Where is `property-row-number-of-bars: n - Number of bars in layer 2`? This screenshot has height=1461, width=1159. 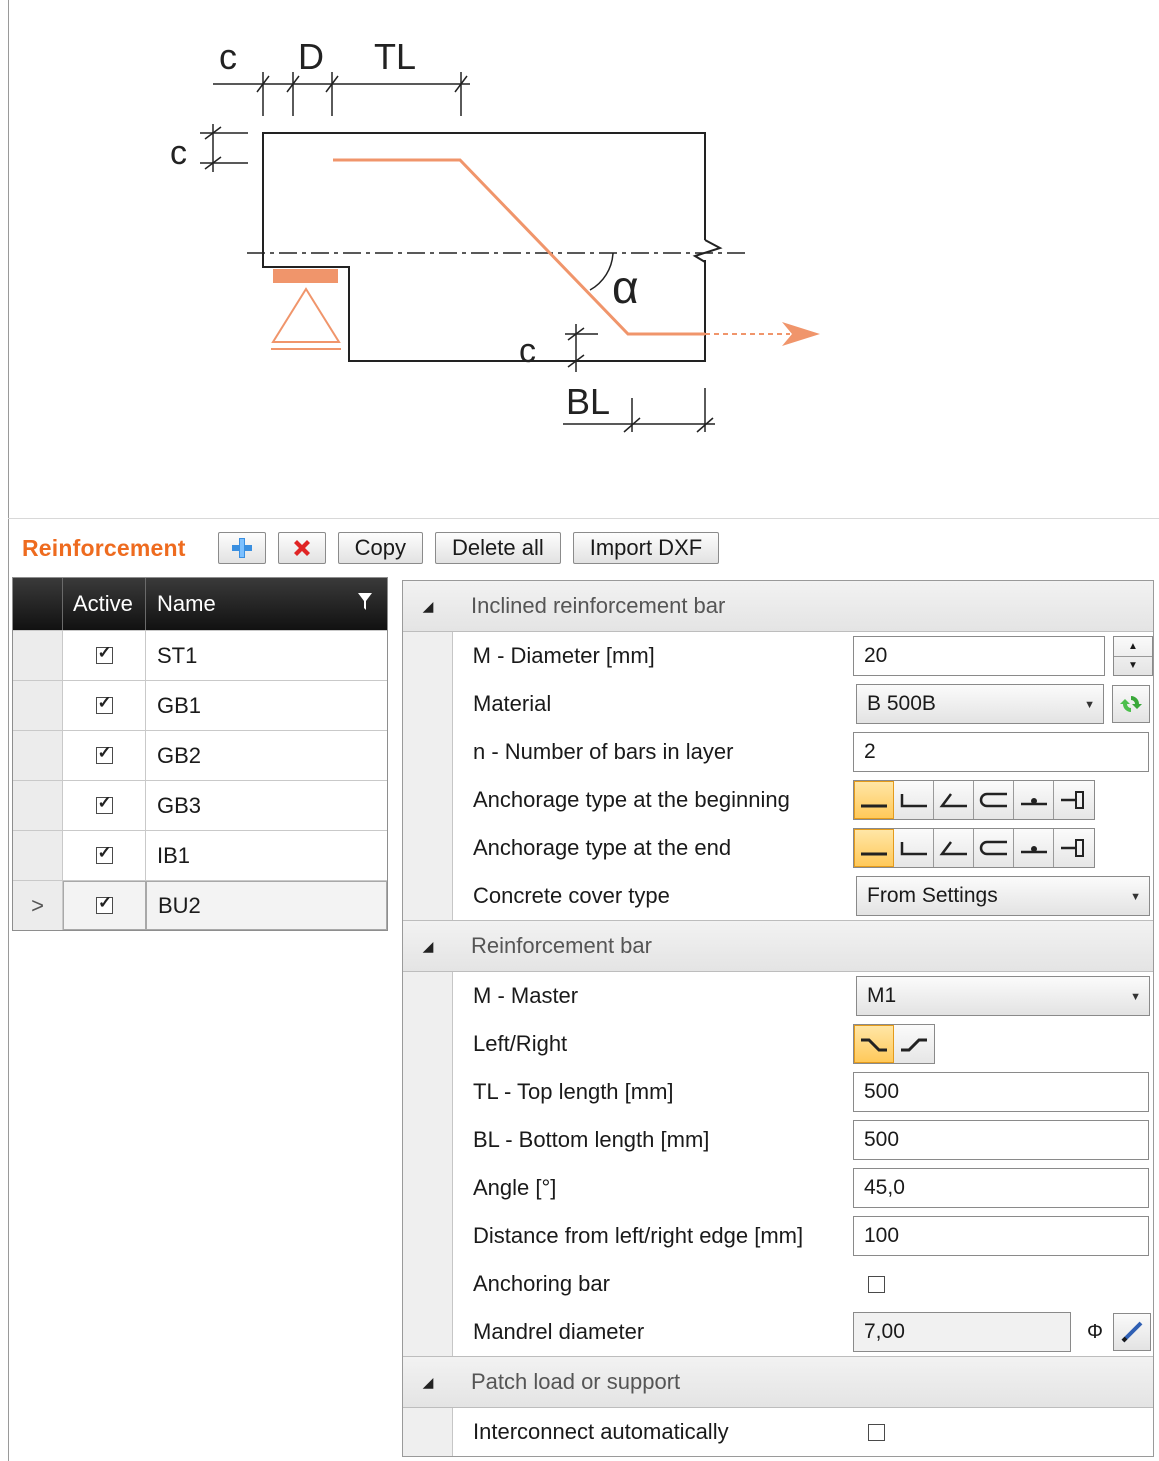 property-row-number-of-bars: n - Number of bars in layer 2 is located at coordinates (778, 752).